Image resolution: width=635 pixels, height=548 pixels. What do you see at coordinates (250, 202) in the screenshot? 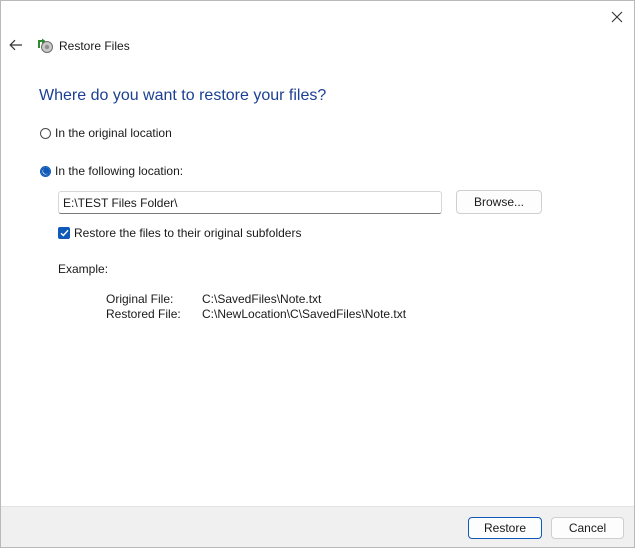
I see `location-path-input` at bounding box center [250, 202].